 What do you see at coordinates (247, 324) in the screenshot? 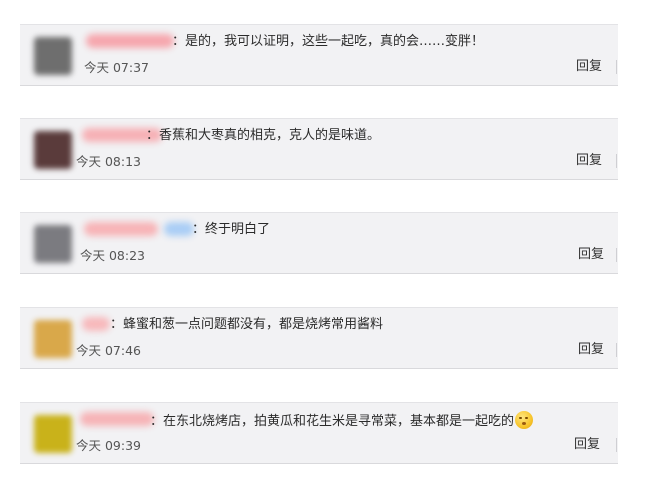
I see `comment-text: ：蜂蜜和葱一点问题都没有，都是烧烤常用酱料` at bounding box center [247, 324].